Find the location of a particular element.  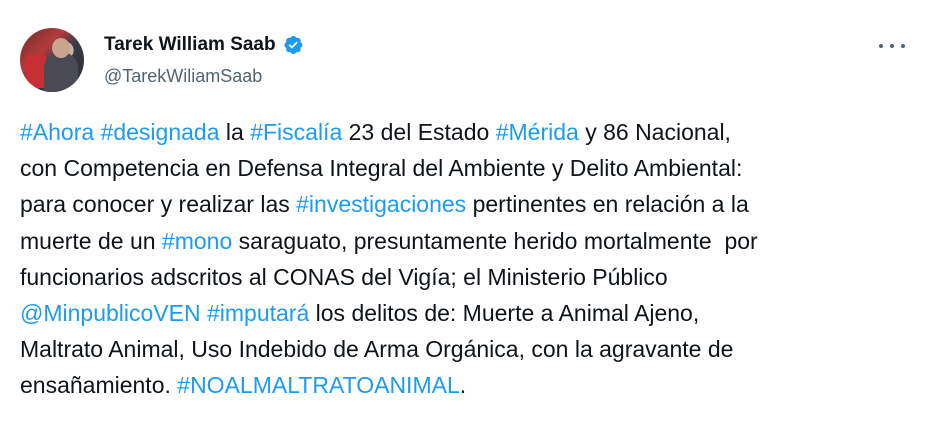

tweet-text-segment: los delitos de: Muerte a Animal Ajeno, is located at coordinates (504, 313).